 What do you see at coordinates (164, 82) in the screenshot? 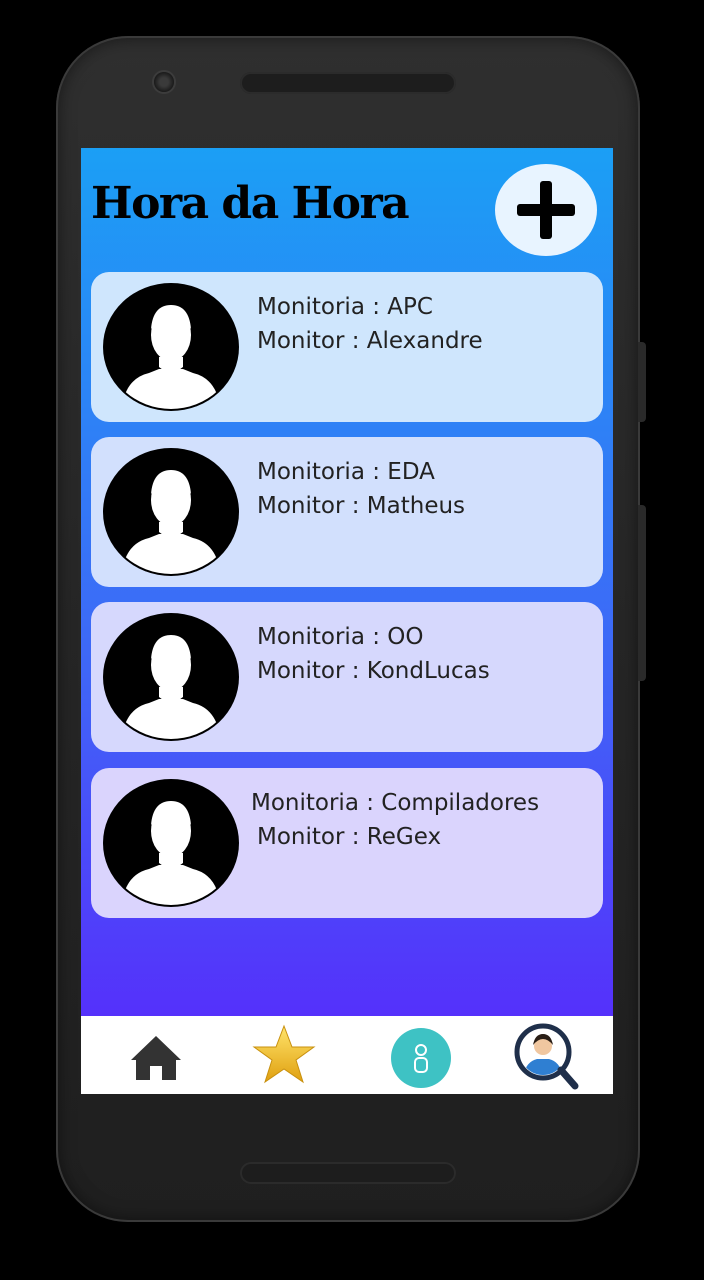
I see `front-camera` at bounding box center [164, 82].